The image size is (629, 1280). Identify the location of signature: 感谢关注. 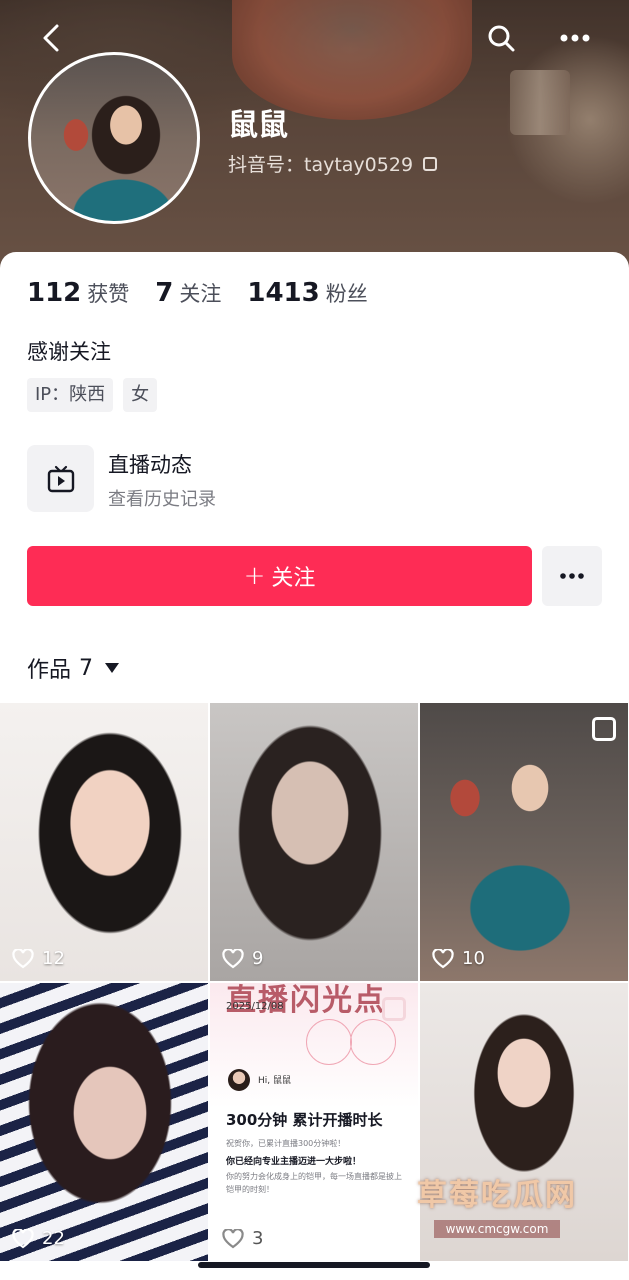
(69, 352).